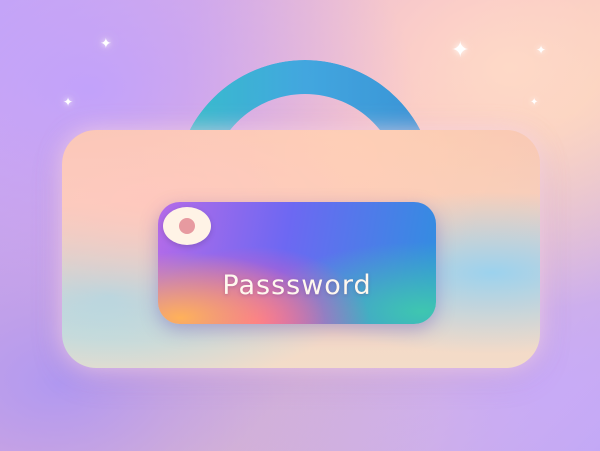 This screenshot has width=600, height=451. Describe the element at coordinates (187, 226) in the screenshot. I see `keyhole-icon` at that location.